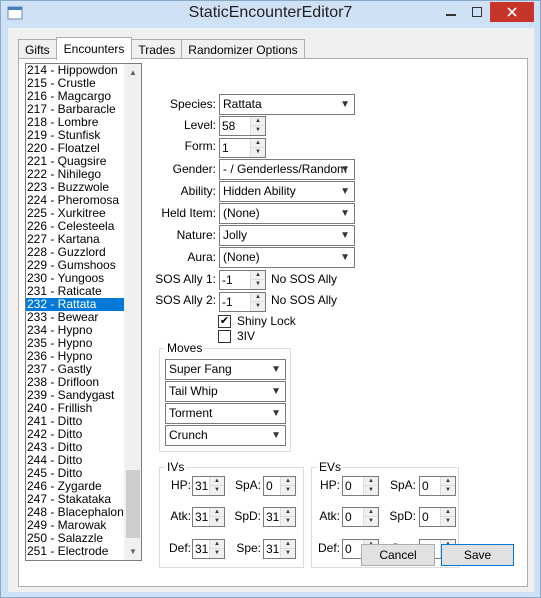 The height and width of the screenshot is (598, 541). I want to click on sos-ally-1-desc: No SOS Ally, so click(304, 279).